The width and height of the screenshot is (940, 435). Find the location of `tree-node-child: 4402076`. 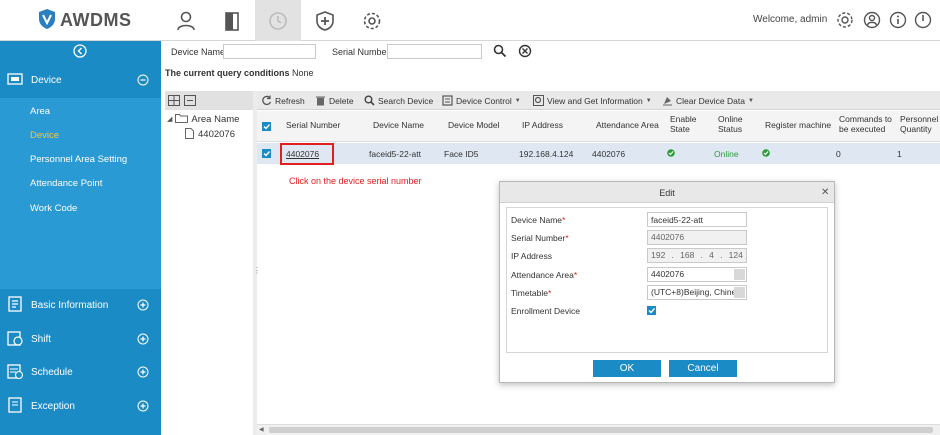

tree-node-child: 4402076 is located at coordinates (210, 134).